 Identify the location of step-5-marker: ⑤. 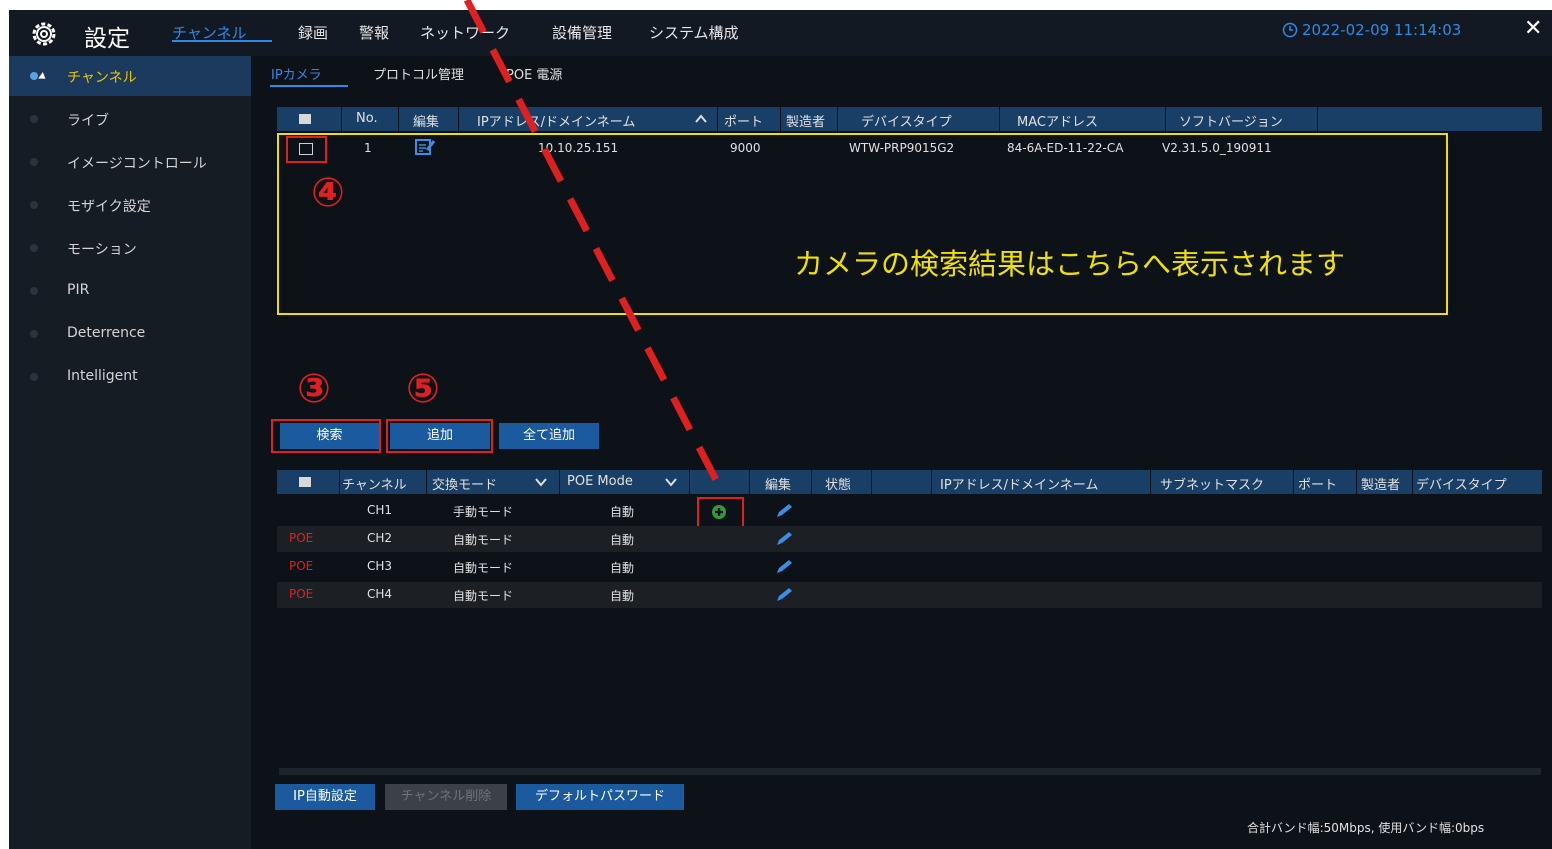
(423, 389).